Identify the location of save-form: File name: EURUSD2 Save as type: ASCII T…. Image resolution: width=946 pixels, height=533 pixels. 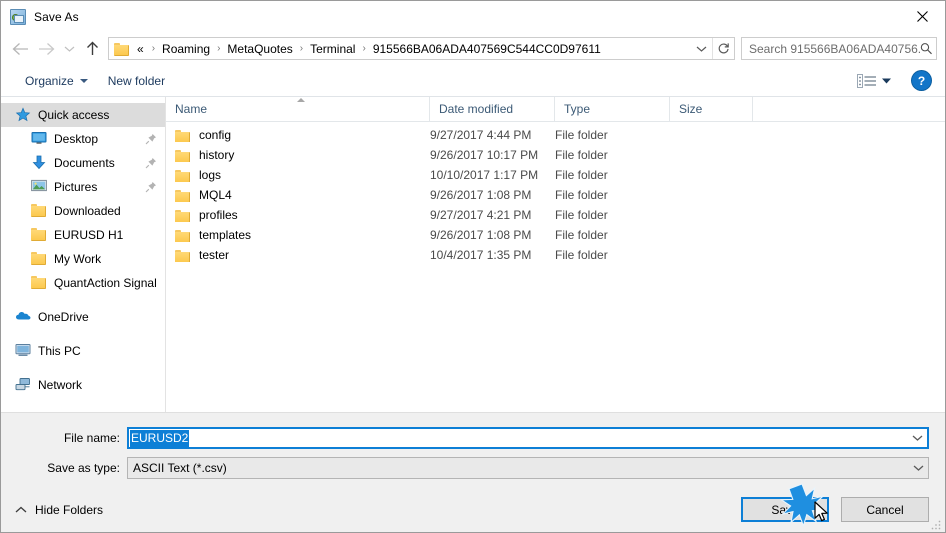
(473, 449).